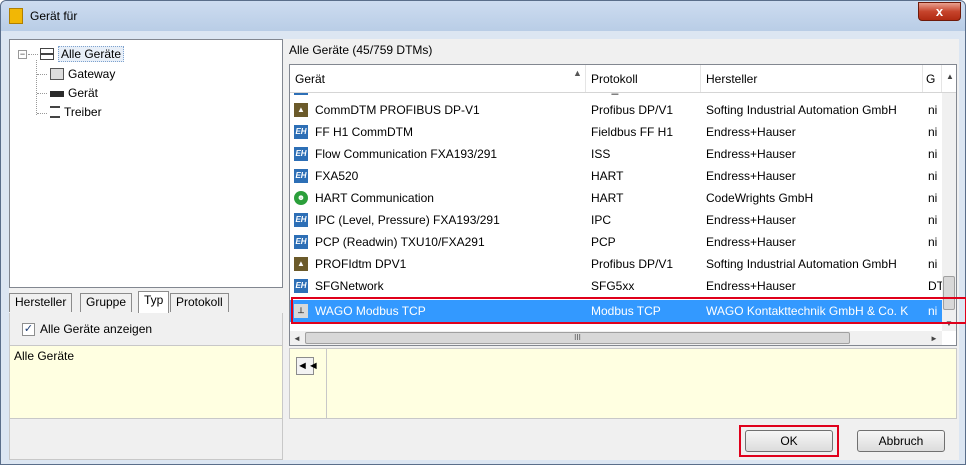  I want to click on scroll-up-arrow-icon: ▲, so click(950, 76).